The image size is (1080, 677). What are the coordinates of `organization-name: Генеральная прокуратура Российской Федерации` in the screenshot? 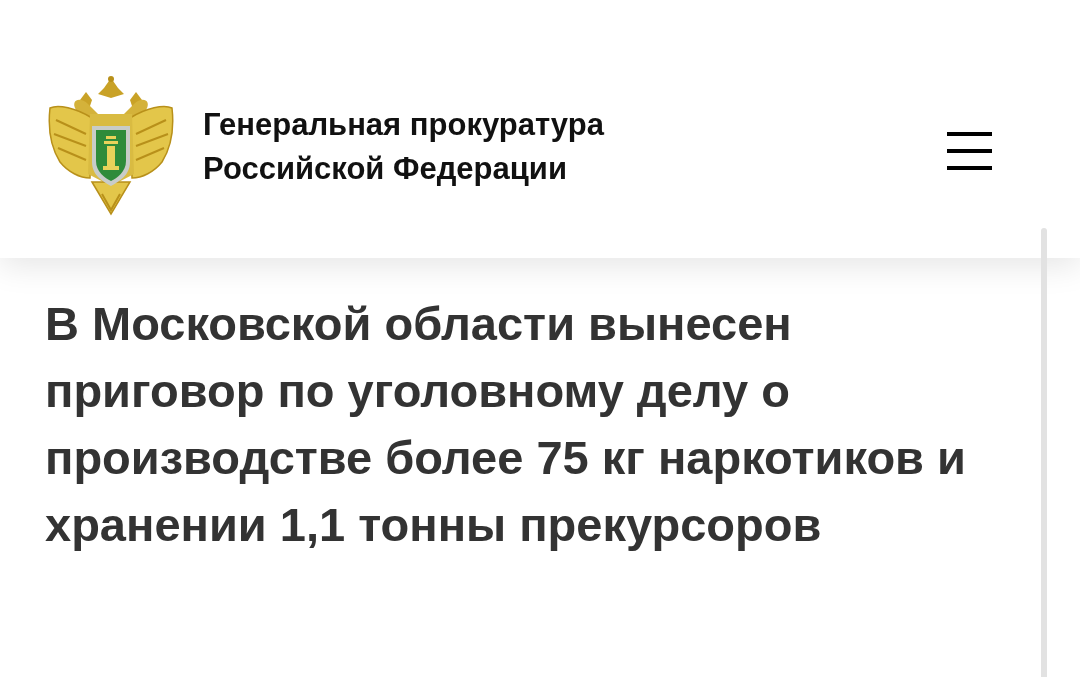 It's located at (404, 147).